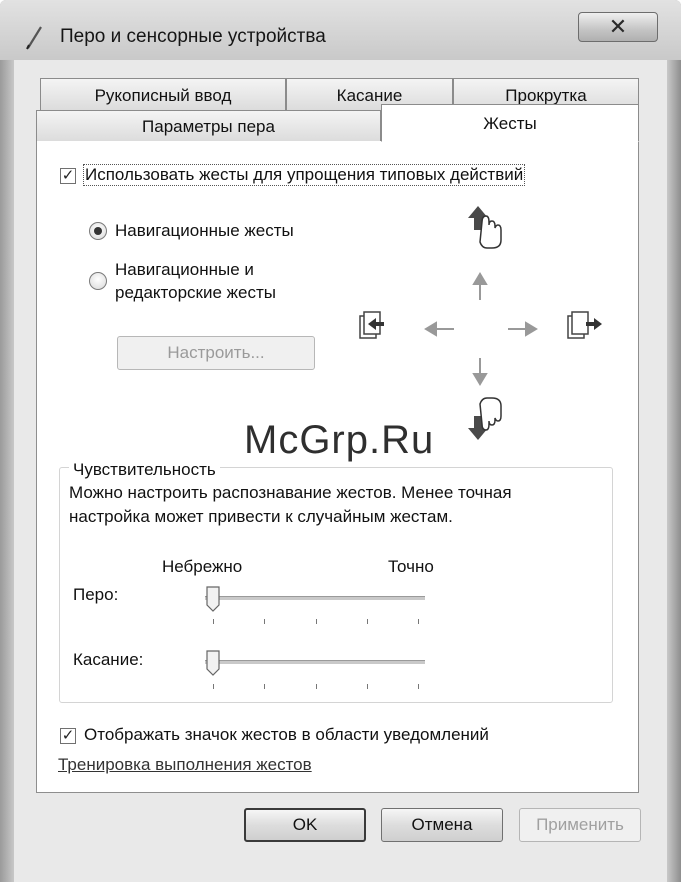 Image resolution: width=681 pixels, height=882 pixels. What do you see at coordinates (98, 231) in the screenshot?
I see `radio-navigation-gestures` at bounding box center [98, 231].